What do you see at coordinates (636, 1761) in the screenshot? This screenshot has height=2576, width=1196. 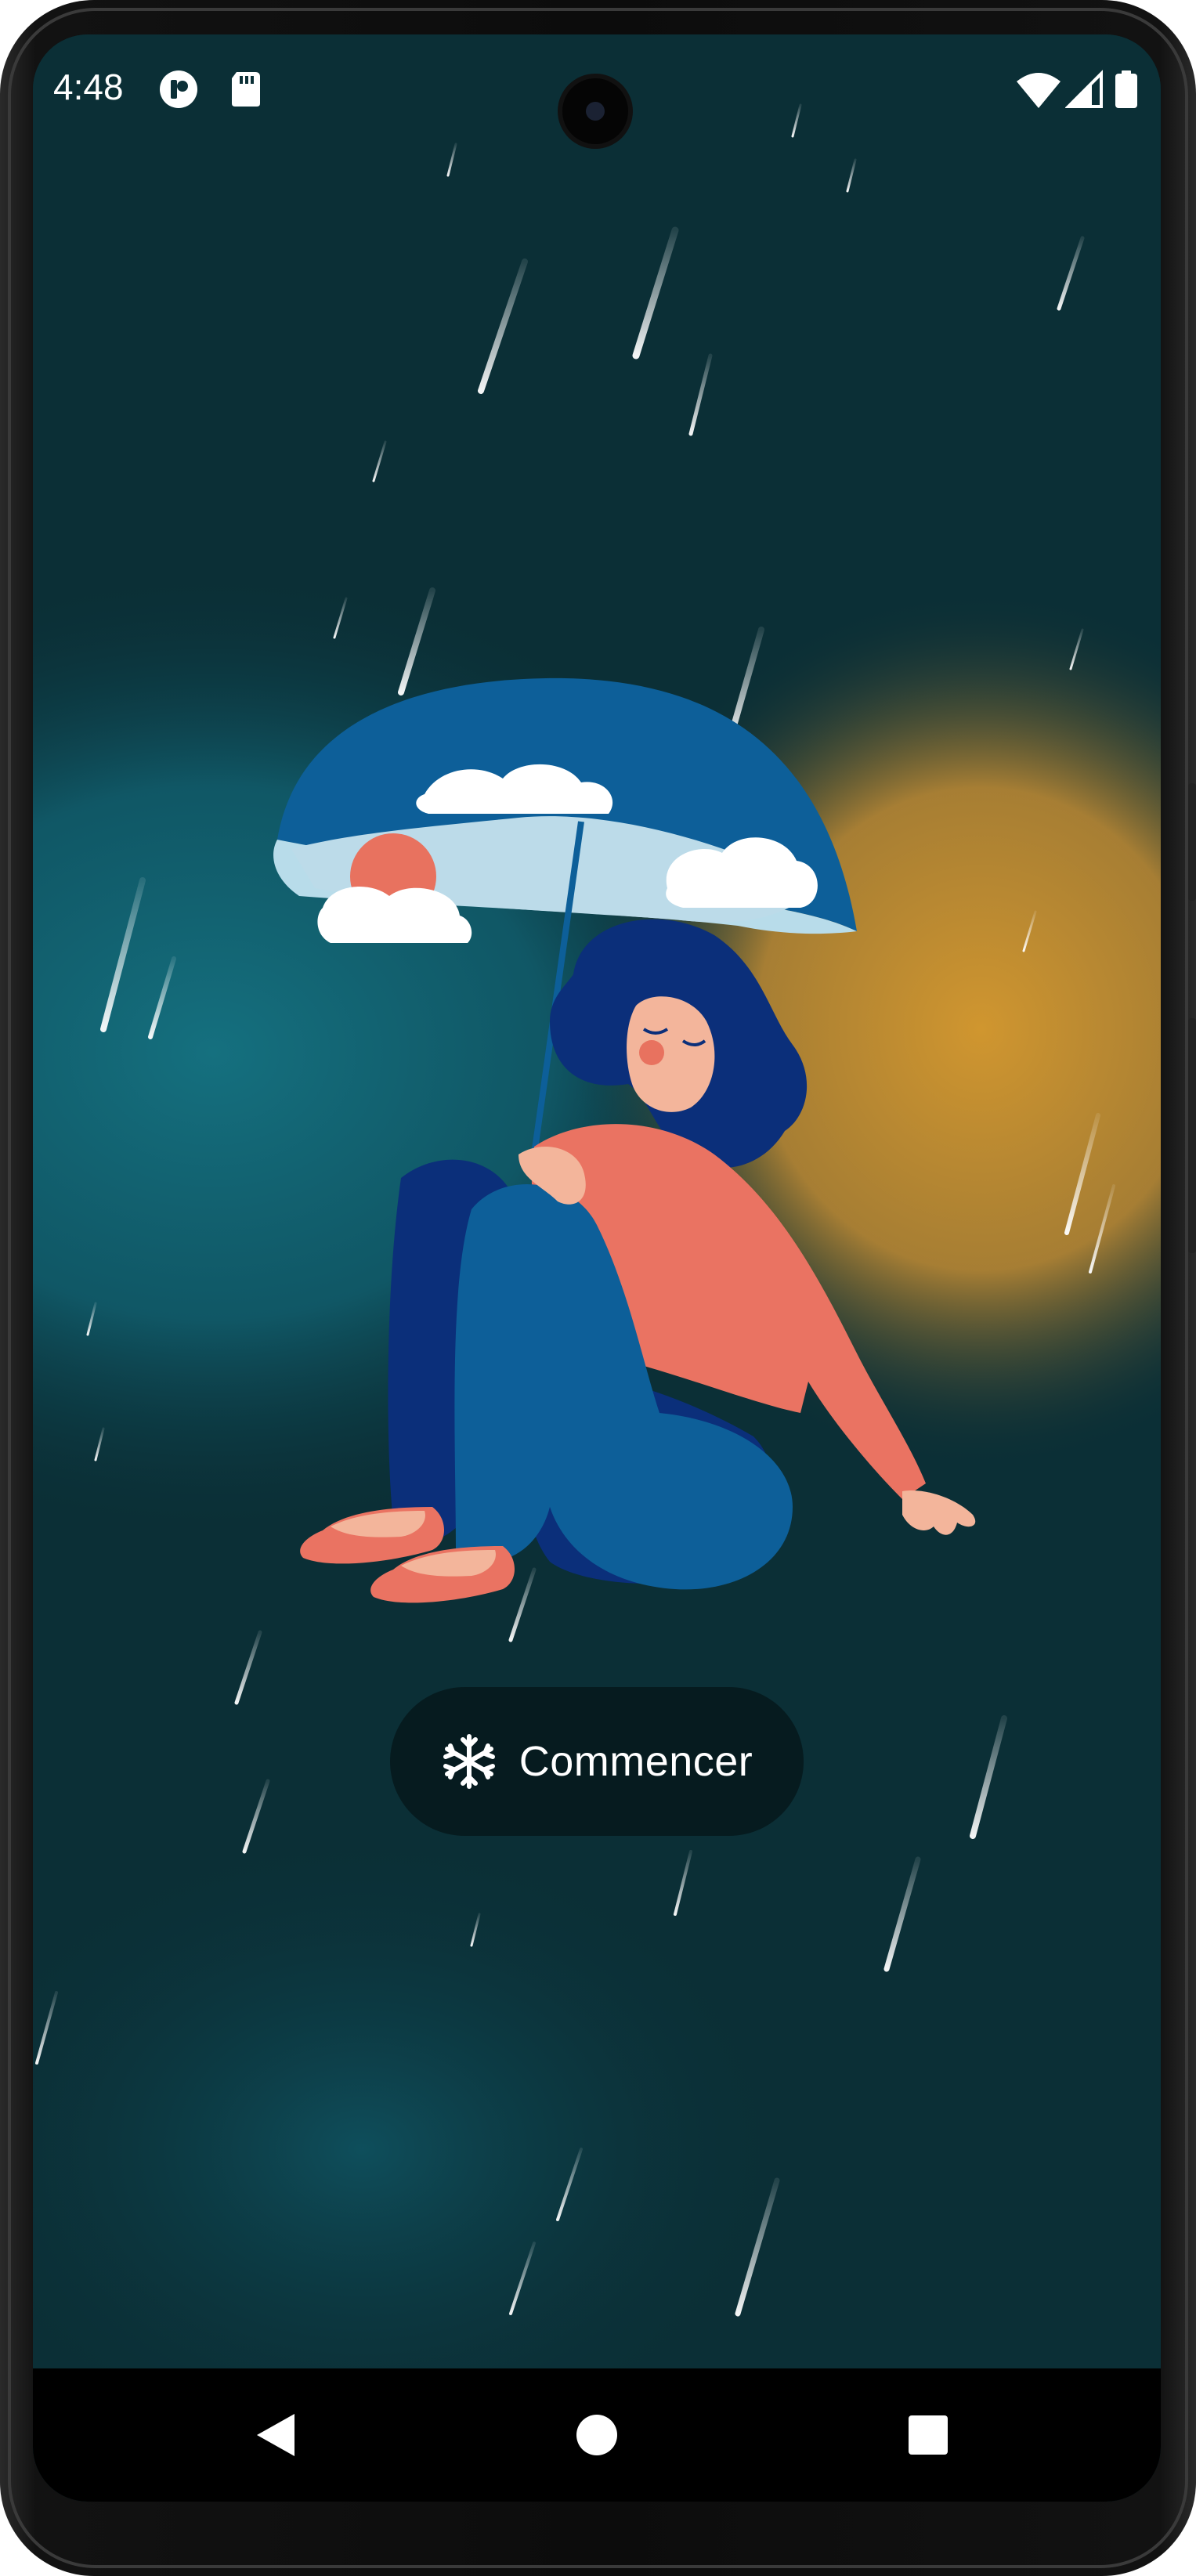 I see `start-button-label: Commencer` at bounding box center [636, 1761].